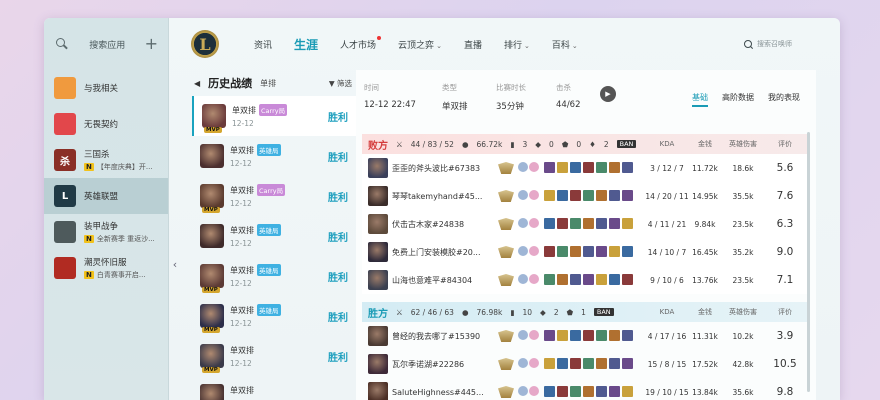 This screenshot has width=880, height=400. What do you see at coordinates (705, 144) in the screenshot?
I see `col-gold: 金钱` at bounding box center [705, 144].